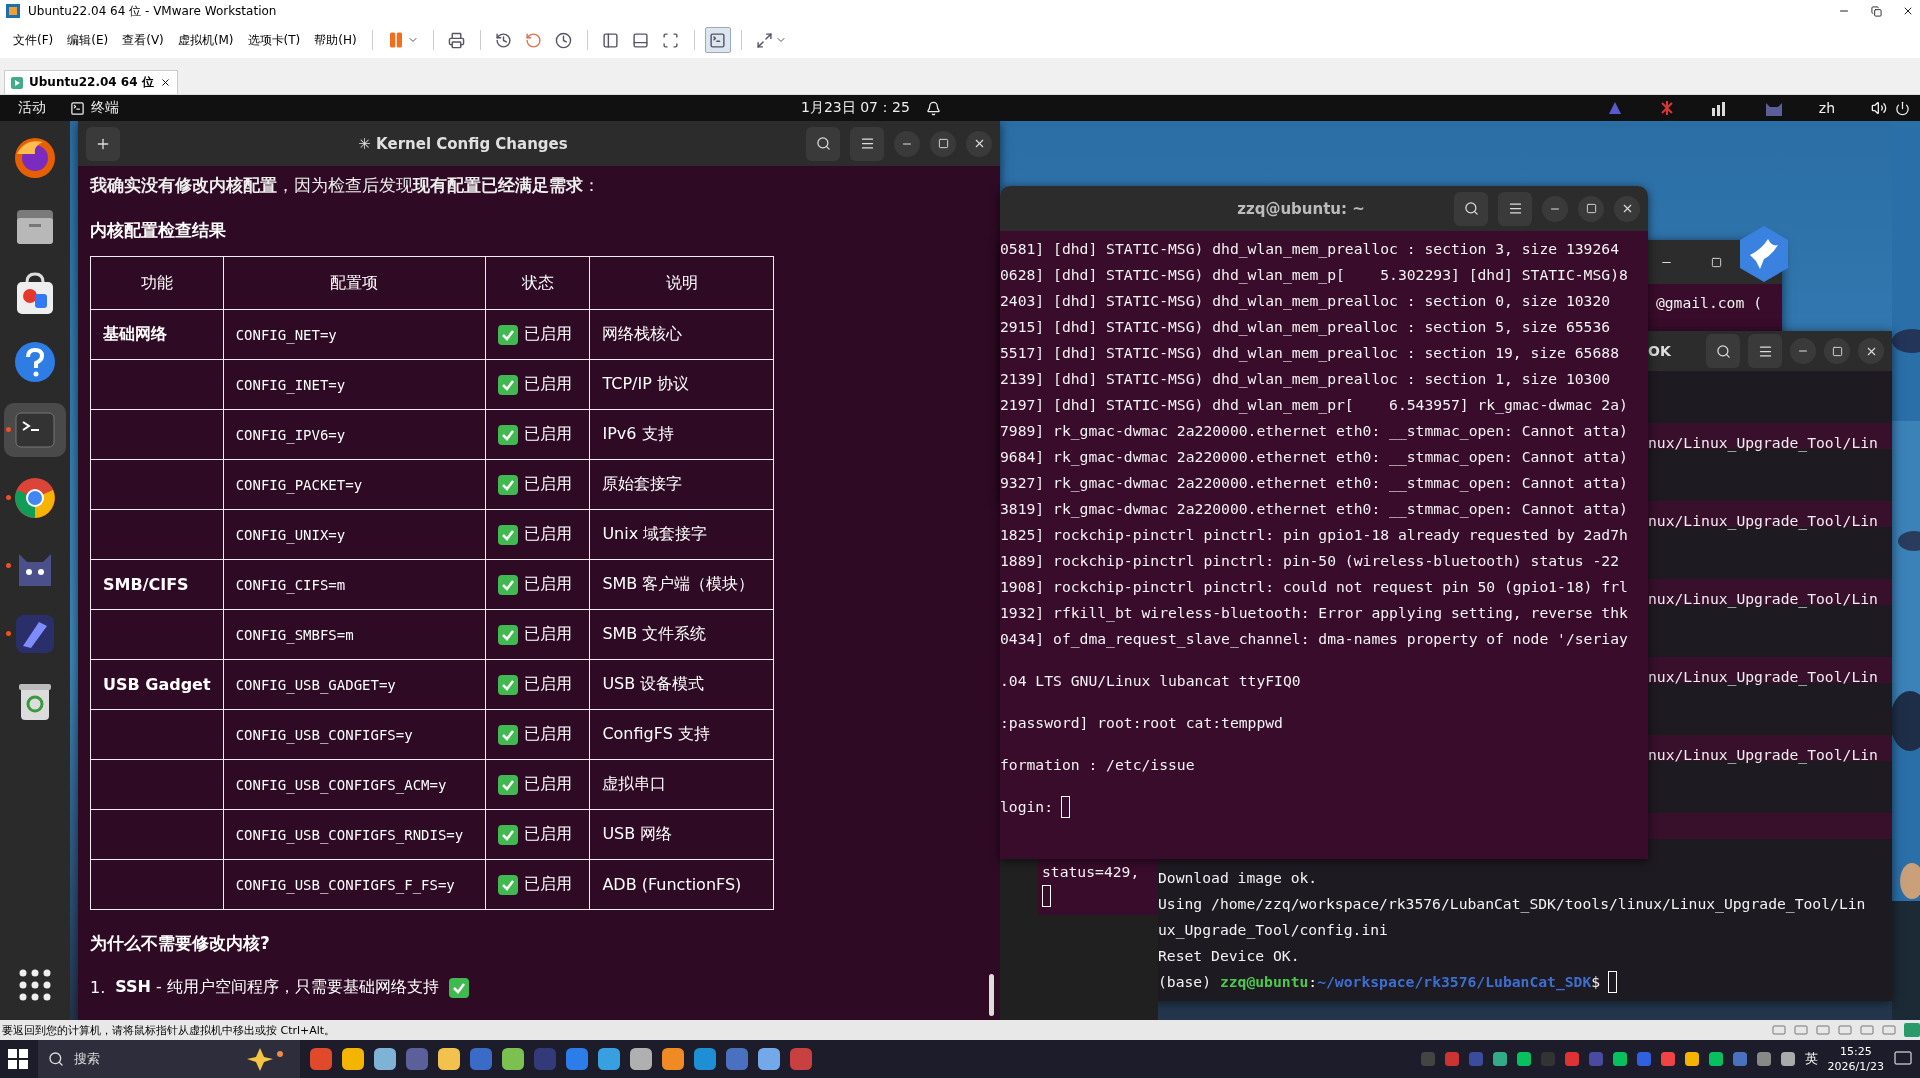  I want to click on search-field: 搜索, so click(169, 1059).